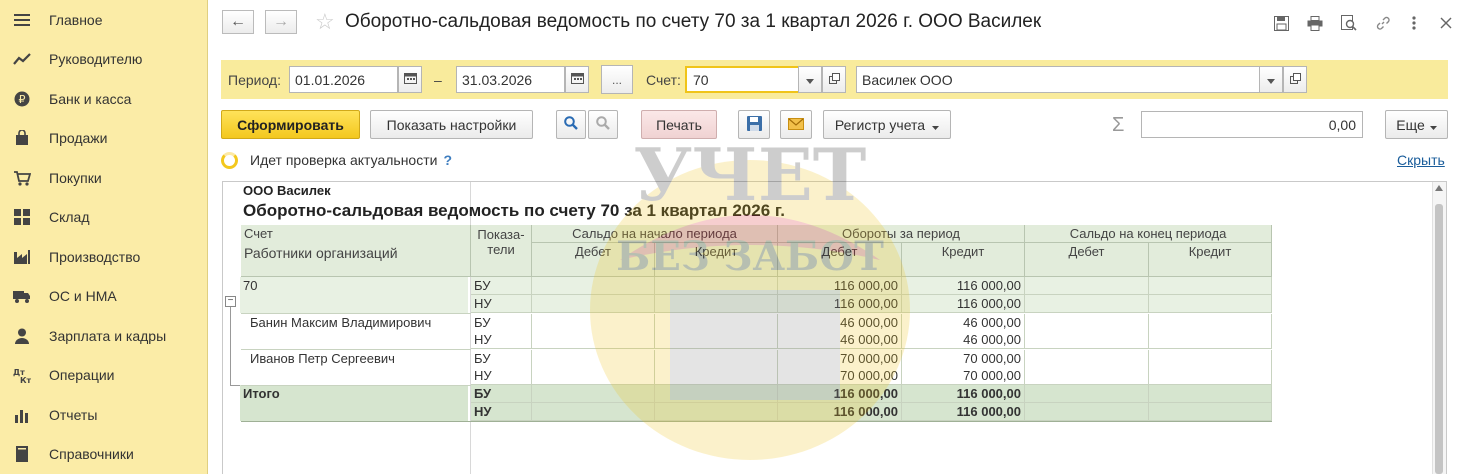 This screenshot has width=1464, height=474. I want to click on row-name: Иванов Петр Сергеевич, so click(357, 359).